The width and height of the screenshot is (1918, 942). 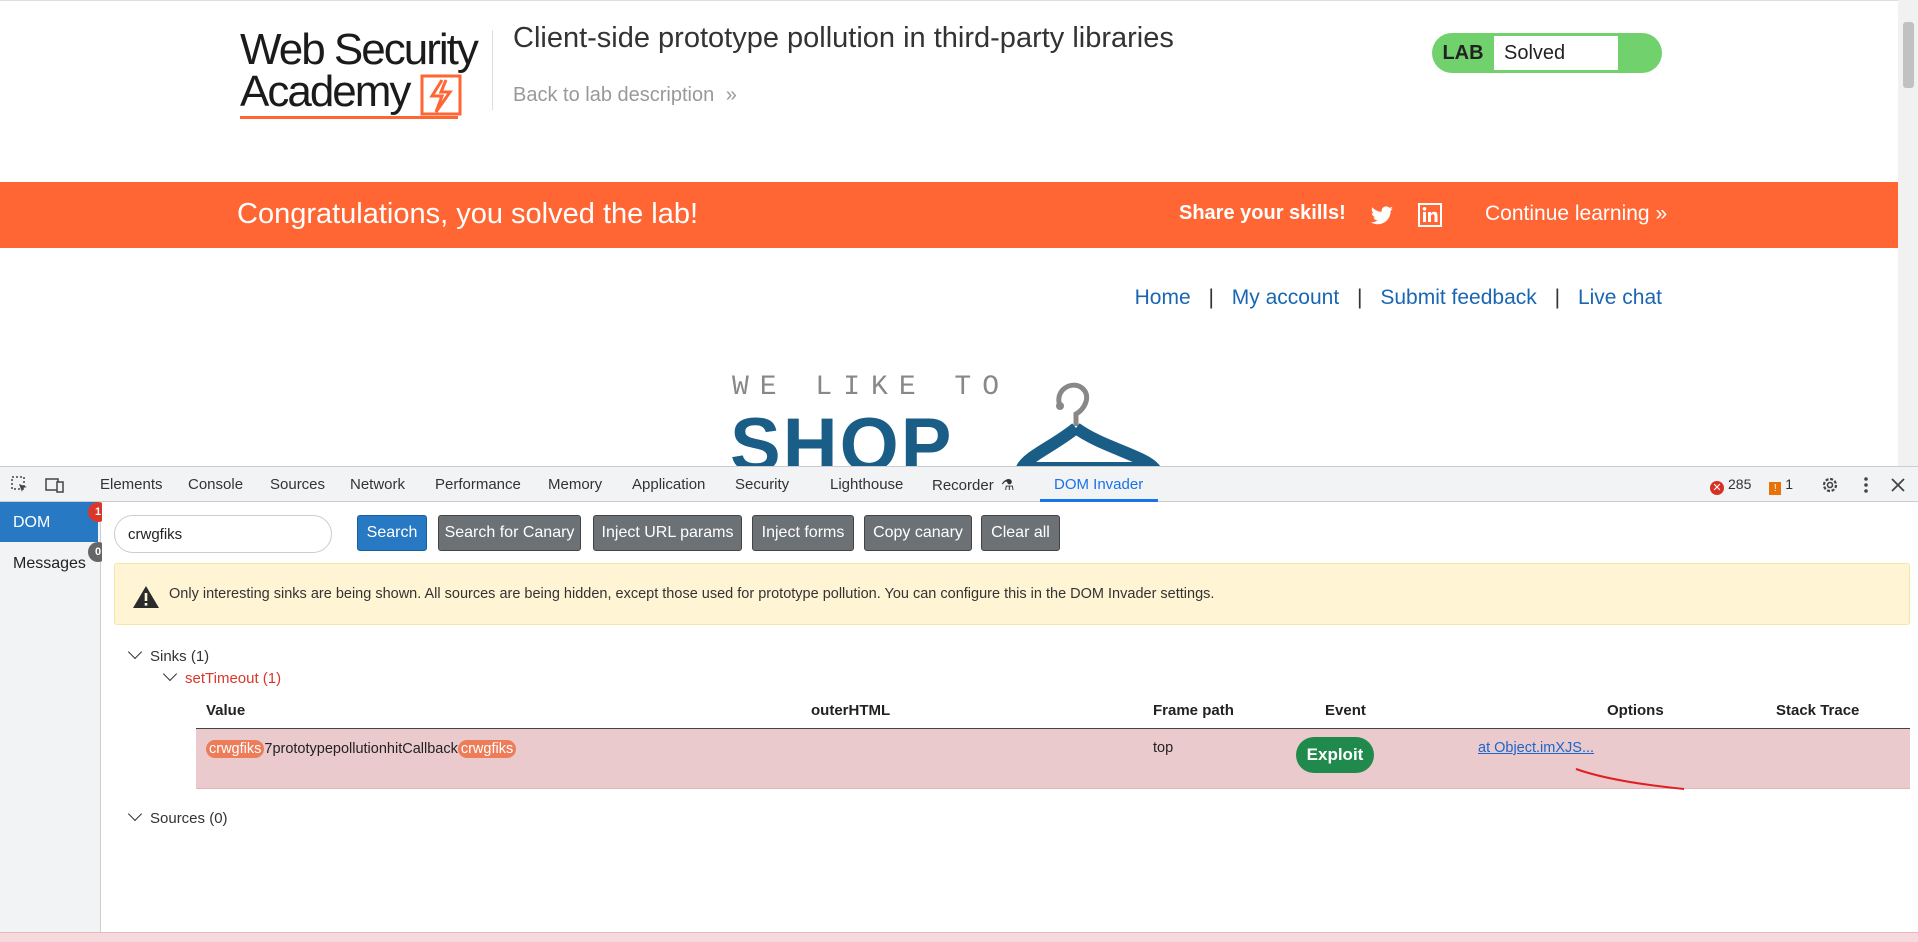 I want to click on sidebar-item-dom: DOM, so click(x=49, y=522).